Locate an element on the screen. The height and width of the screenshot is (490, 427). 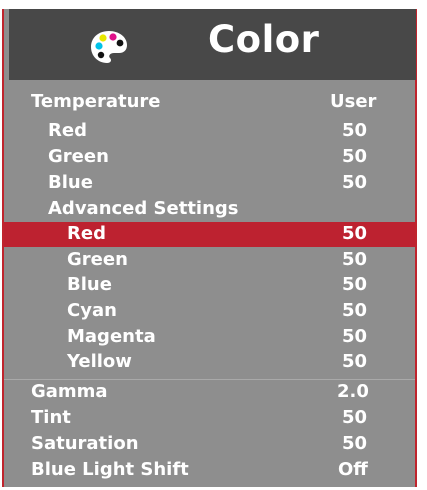
green-value: 50 is located at coordinates (355, 156).